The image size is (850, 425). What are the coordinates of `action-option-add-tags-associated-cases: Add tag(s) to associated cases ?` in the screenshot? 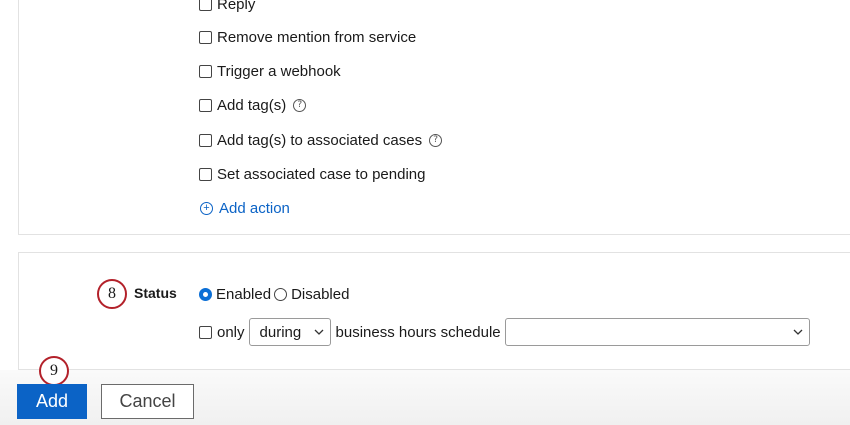 It's located at (321, 140).